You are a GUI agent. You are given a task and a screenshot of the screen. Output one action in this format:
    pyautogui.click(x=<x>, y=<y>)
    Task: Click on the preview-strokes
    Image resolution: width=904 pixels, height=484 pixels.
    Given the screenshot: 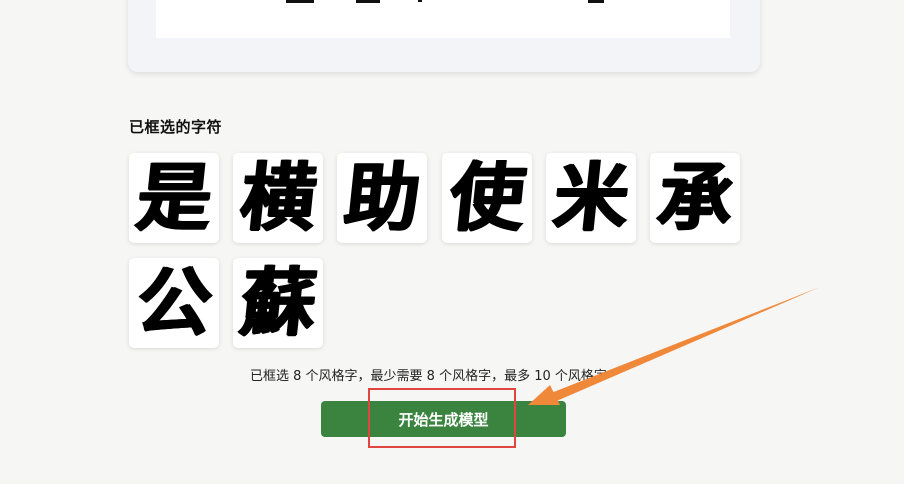 What is the action you would take?
    pyautogui.click(x=445, y=1)
    